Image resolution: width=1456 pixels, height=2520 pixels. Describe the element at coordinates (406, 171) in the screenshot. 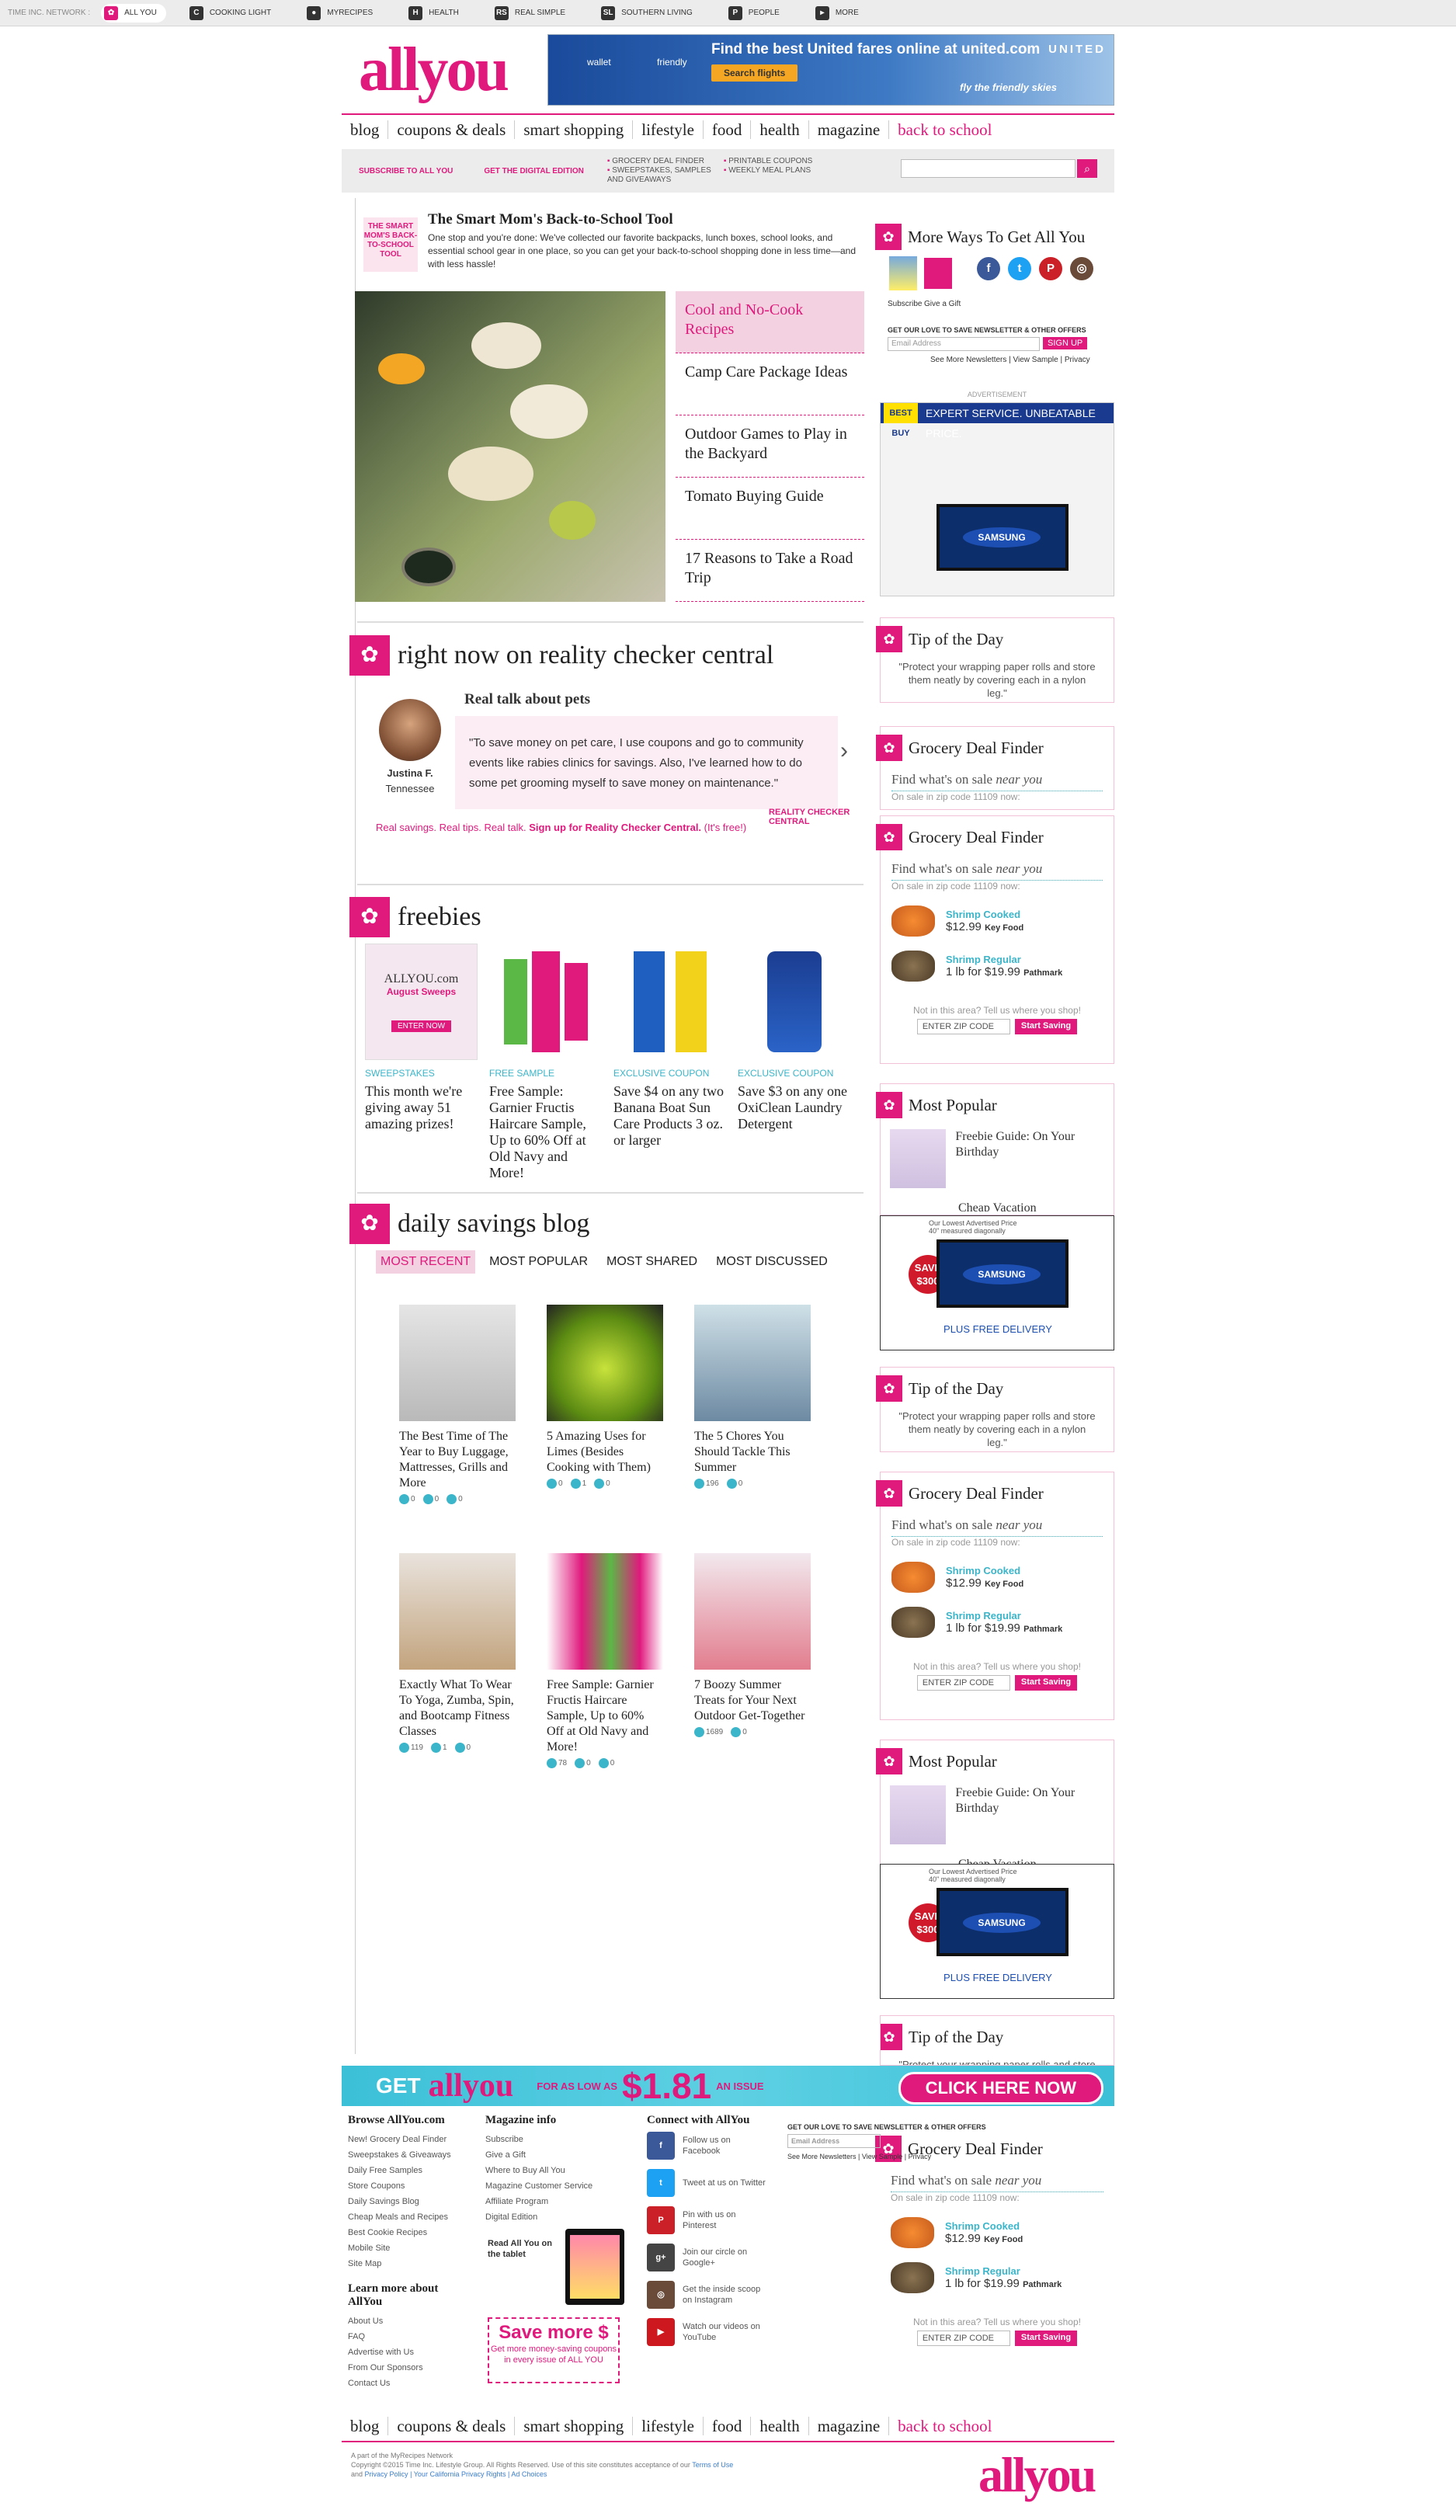

I see `subscribe-link: SUBSCRIBE TO ALL YOU` at that location.